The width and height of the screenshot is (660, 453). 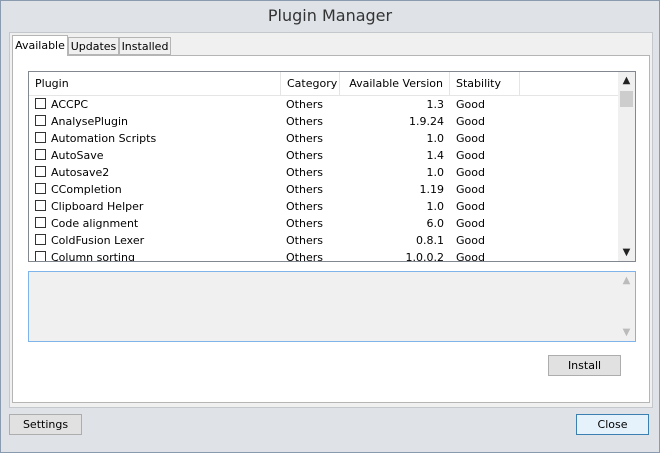 What do you see at coordinates (323, 240) in the screenshot?
I see `table-row: ColdFusion Lexer Others 0.8.1 Good` at bounding box center [323, 240].